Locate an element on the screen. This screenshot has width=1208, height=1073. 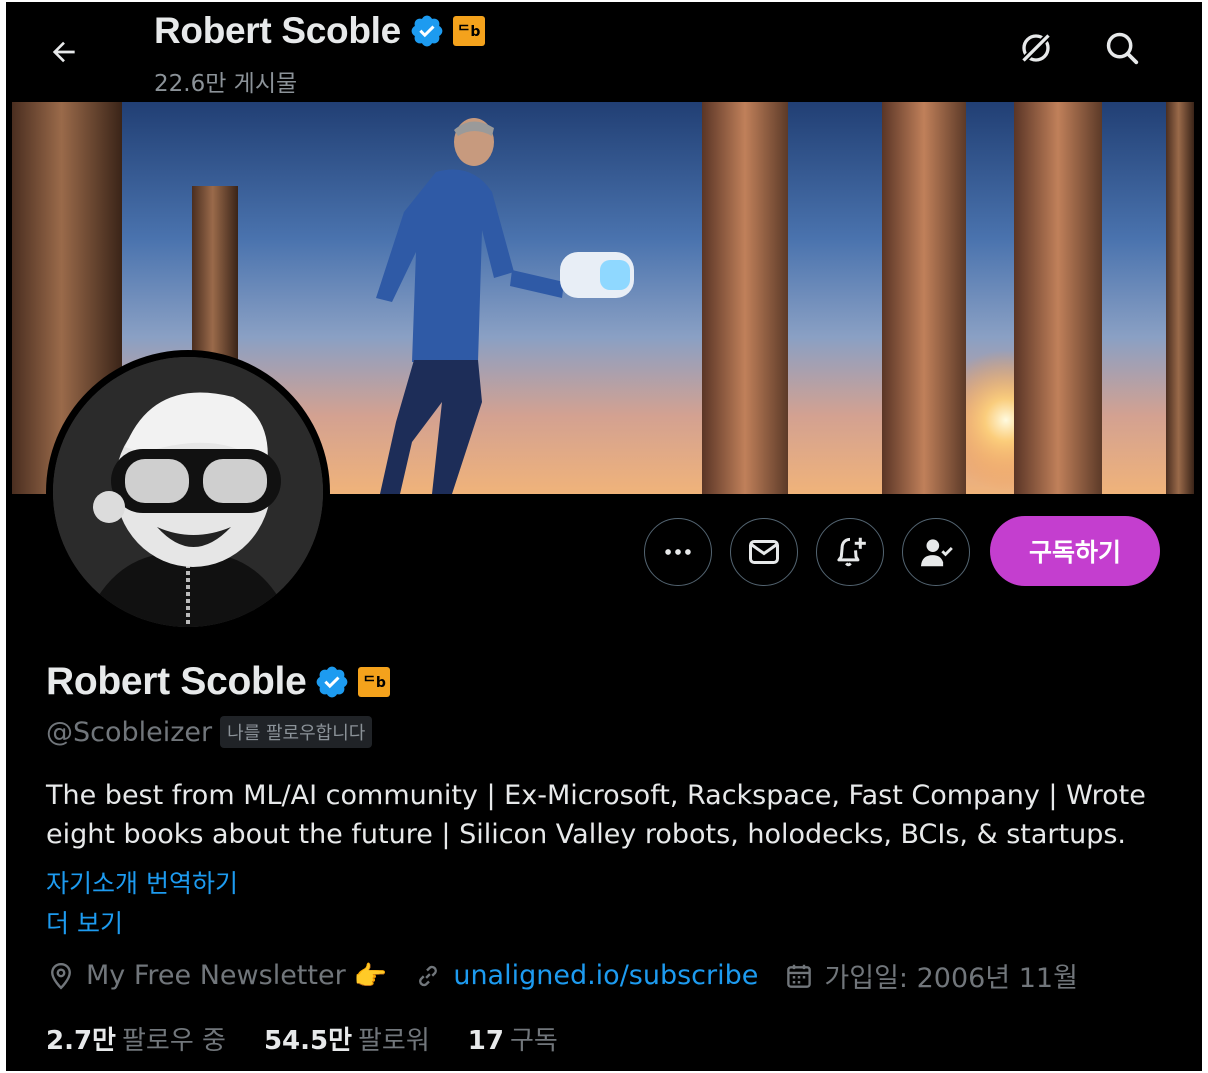
following-button is located at coordinates (936, 552).